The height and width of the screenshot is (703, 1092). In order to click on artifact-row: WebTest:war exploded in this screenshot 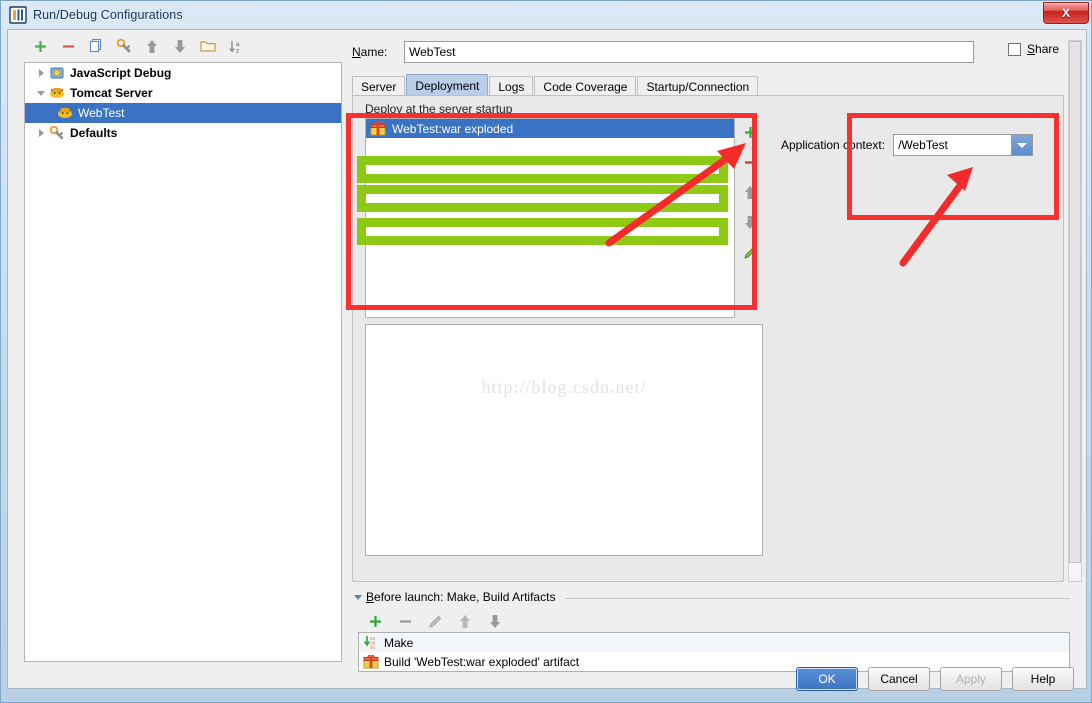, I will do `click(550, 128)`.